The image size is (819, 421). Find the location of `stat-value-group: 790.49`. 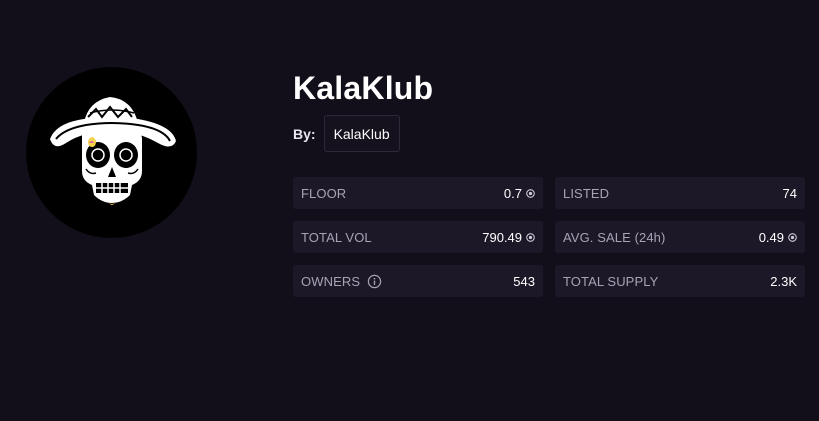

stat-value-group: 790.49 is located at coordinates (508, 237).